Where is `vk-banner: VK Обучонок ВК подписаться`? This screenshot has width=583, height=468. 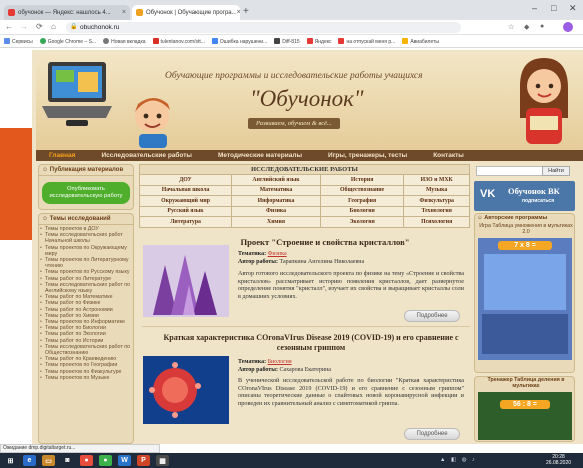
vk-banner: VK Обучонок ВК подписаться is located at coordinates (524, 196).